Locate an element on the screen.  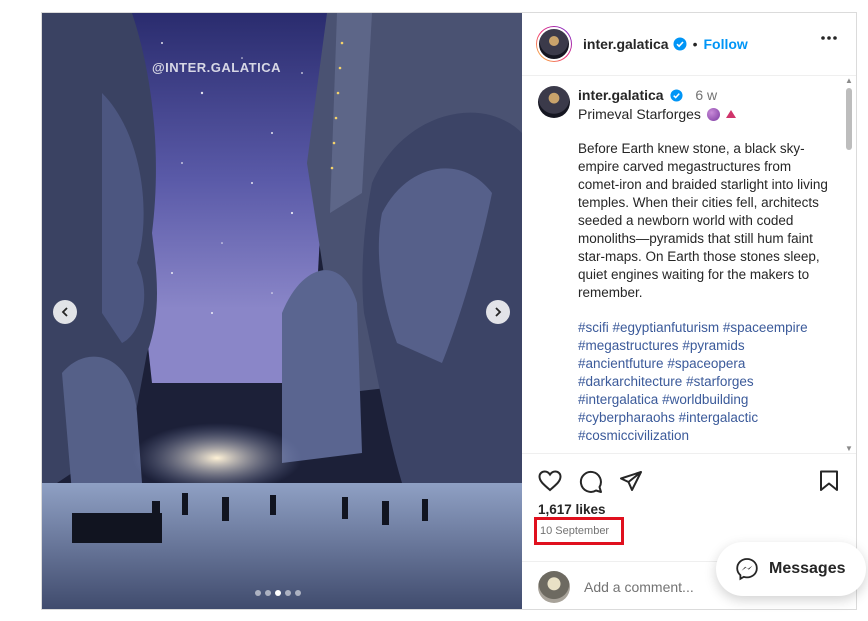
header-username: inter.galatica is located at coordinates (626, 44).